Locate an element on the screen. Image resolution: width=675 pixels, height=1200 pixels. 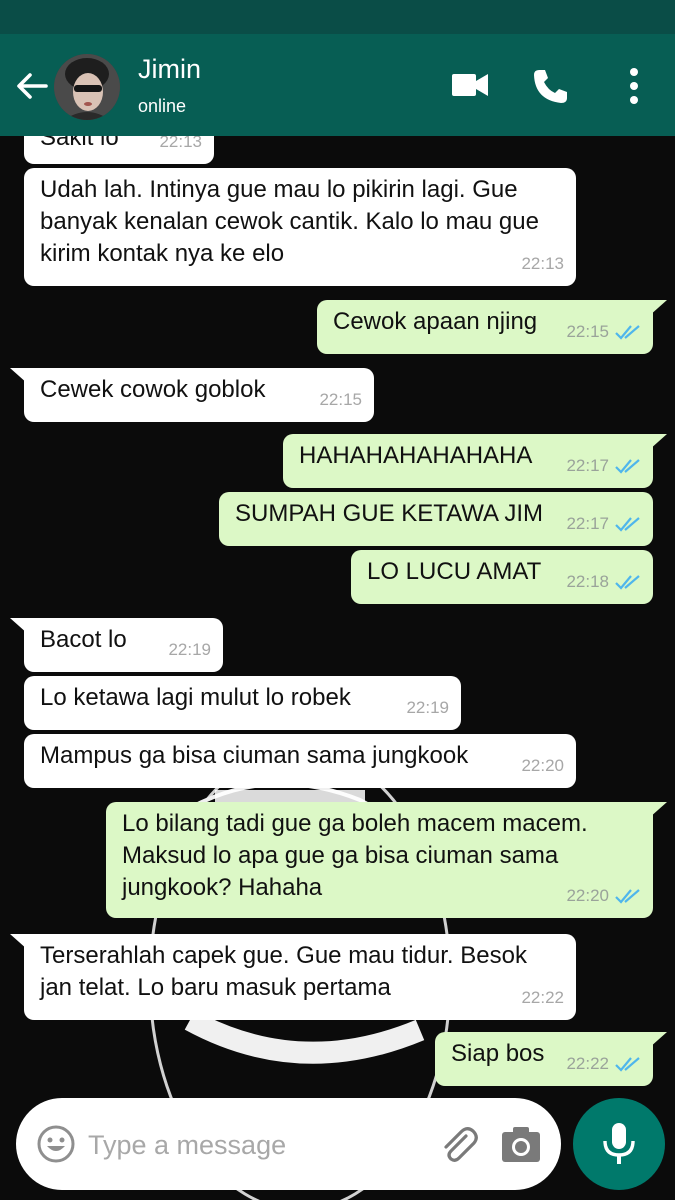
message-text: Cewek cowok goblok is located at coordinates (153, 389).